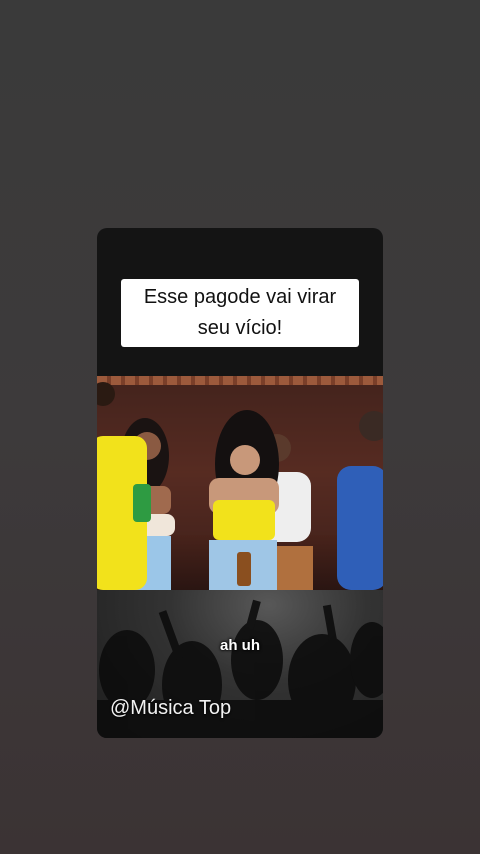 The image size is (480, 854). I want to click on person-center-woman, so click(244, 500).